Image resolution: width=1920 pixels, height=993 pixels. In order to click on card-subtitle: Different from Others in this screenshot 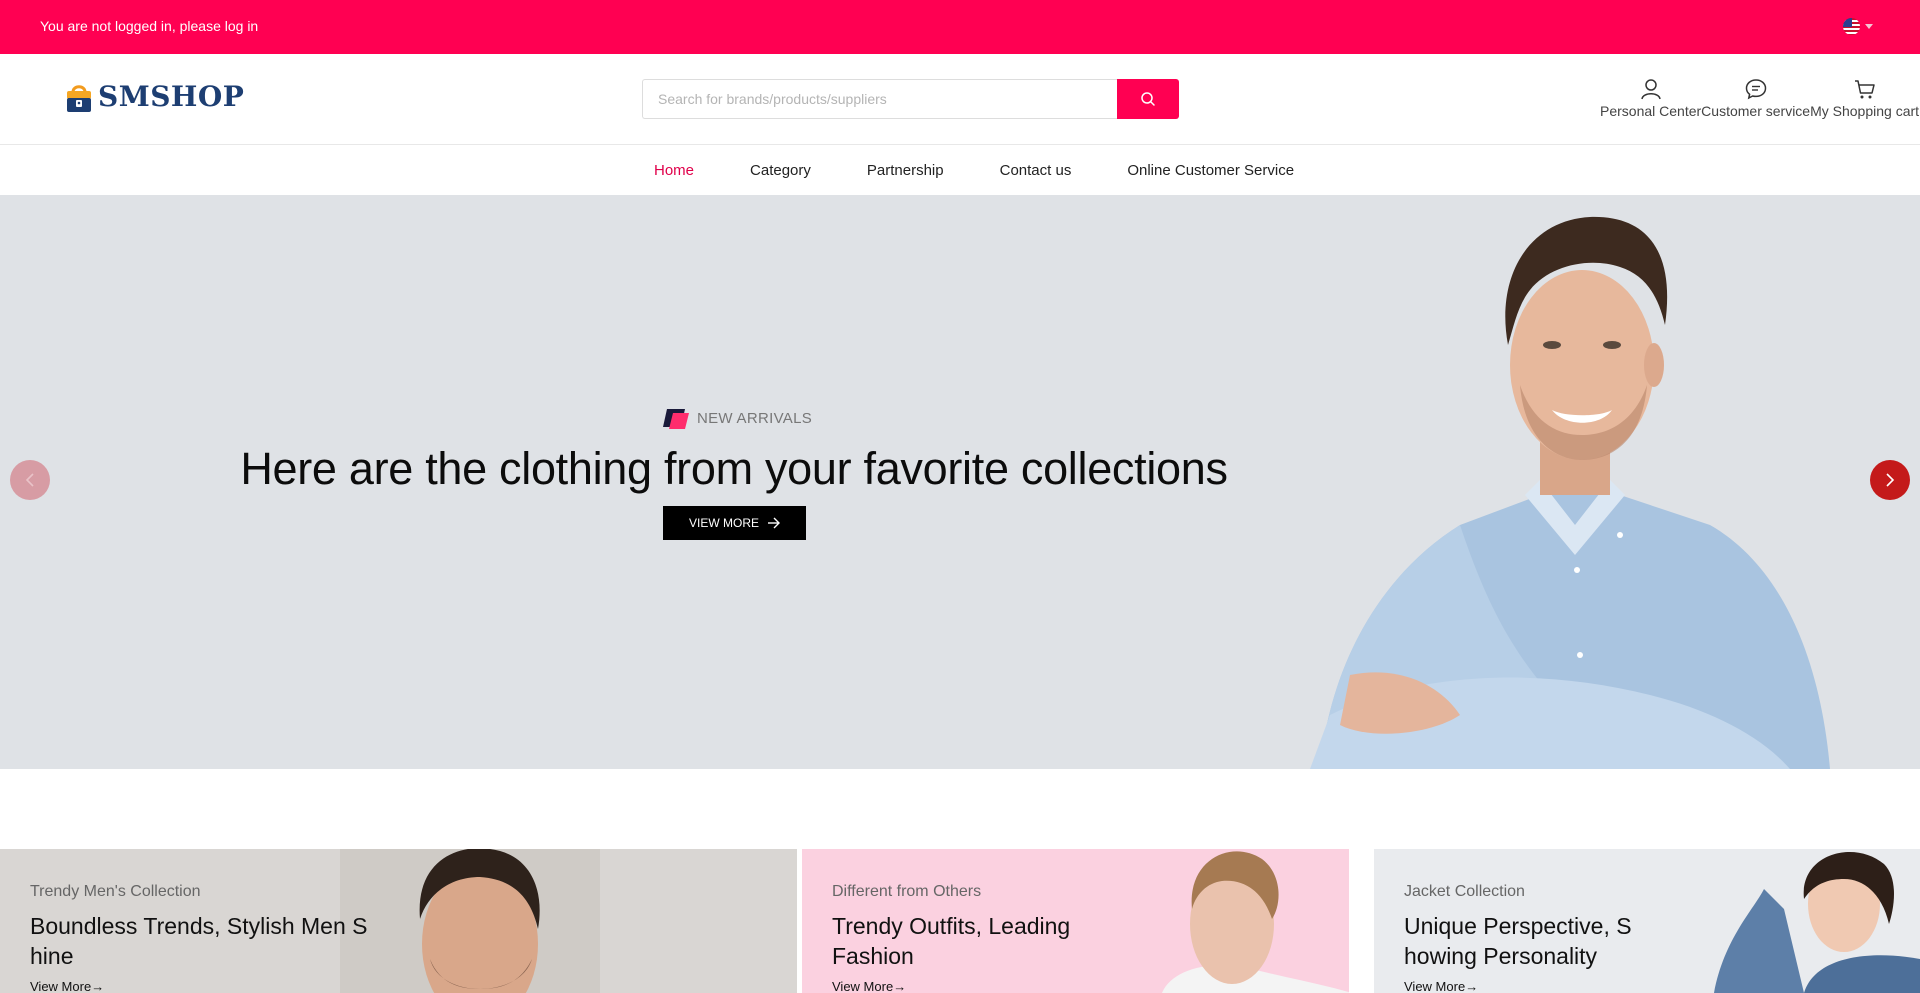, I will do `click(907, 891)`.